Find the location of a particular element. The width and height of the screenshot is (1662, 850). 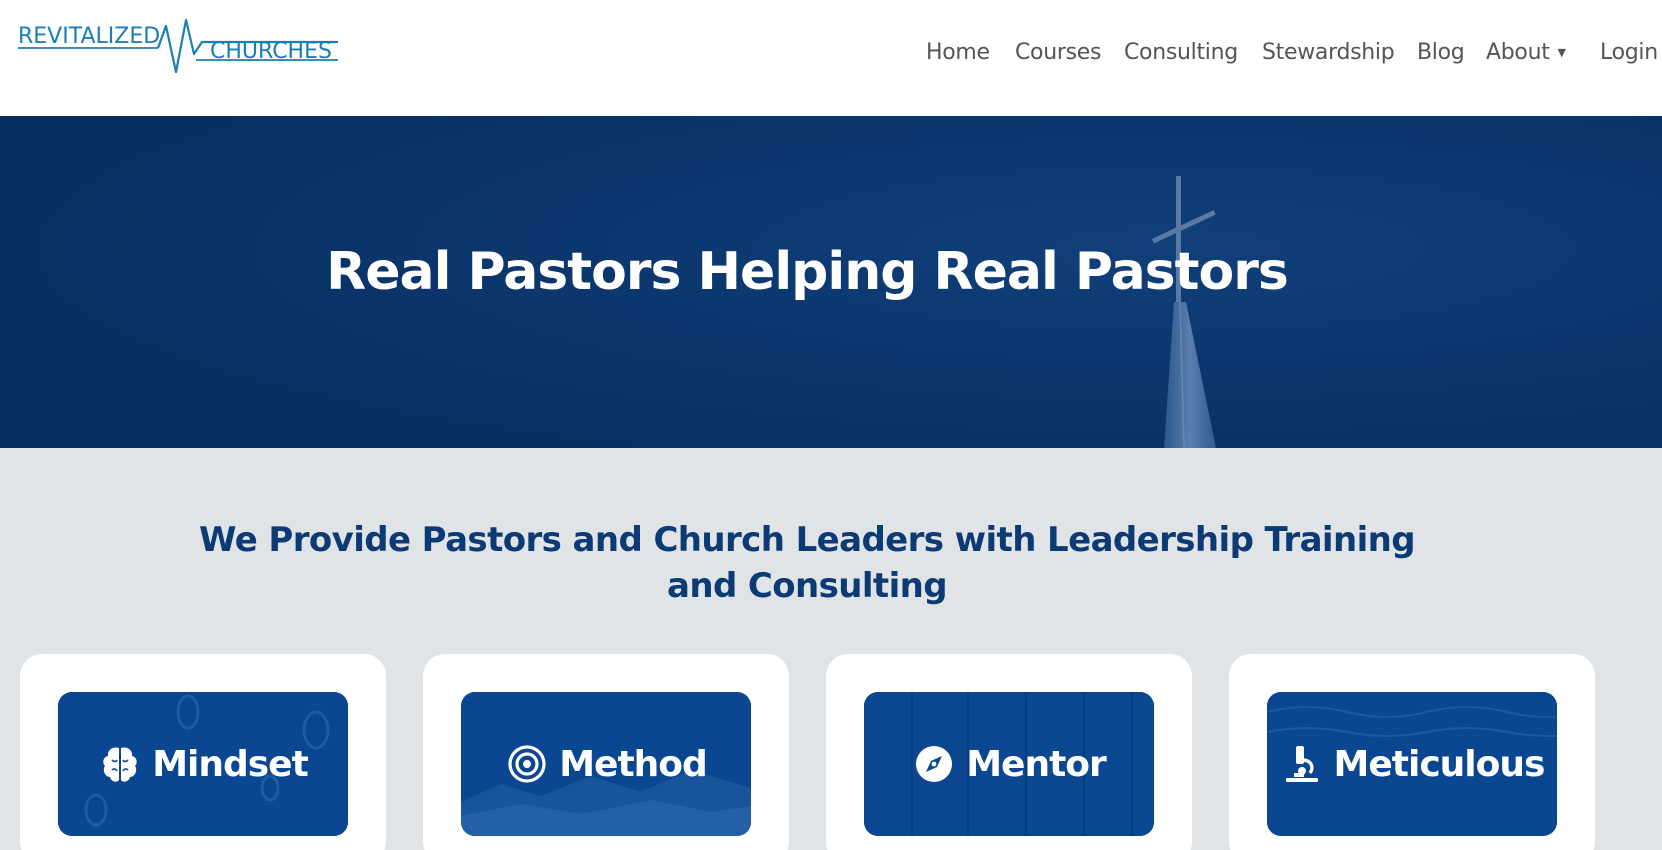

nav-about: About ▼ is located at coordinates (1526, 53).